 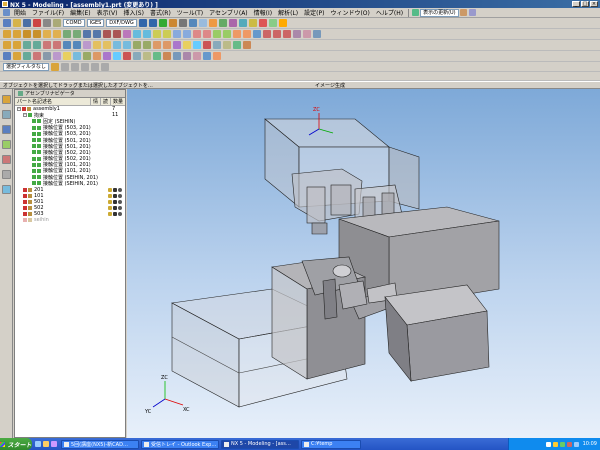 I want to click on solid-select-icon, so click(x=157, y=56).